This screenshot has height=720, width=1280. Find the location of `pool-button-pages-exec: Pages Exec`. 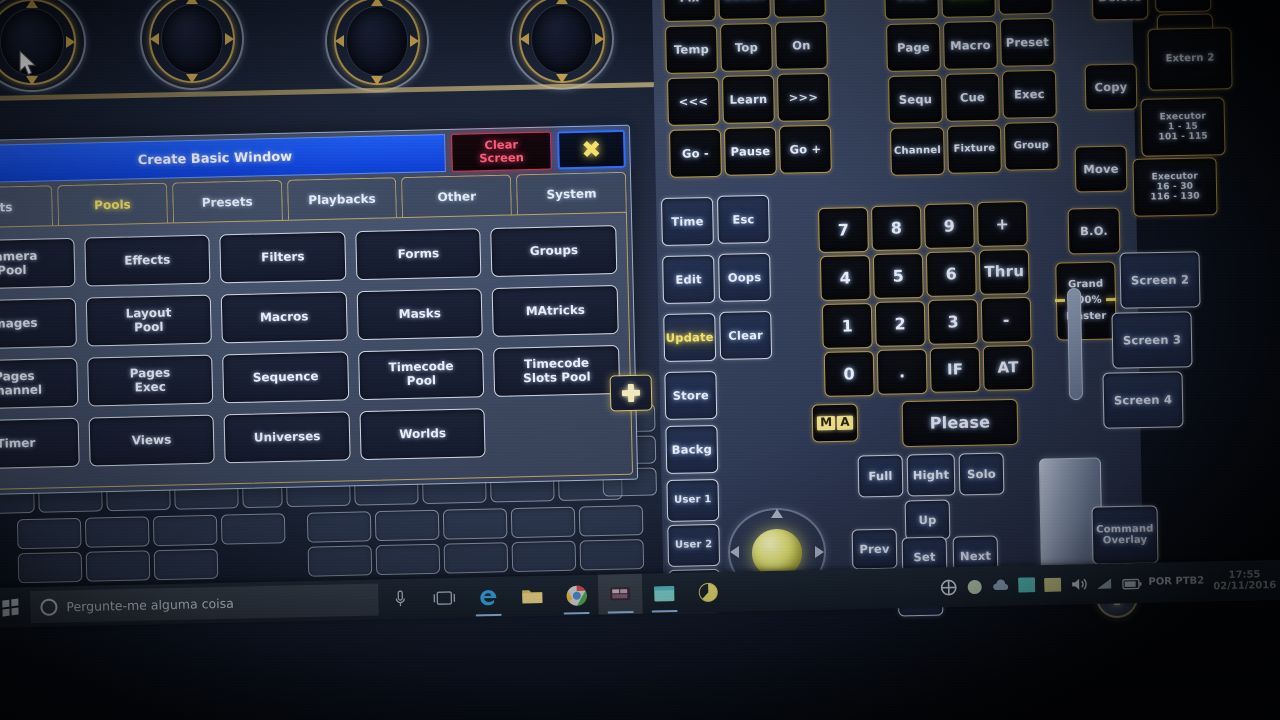

pool-button-pages-exec: Pages Exec is located at coordinates (150, 380).